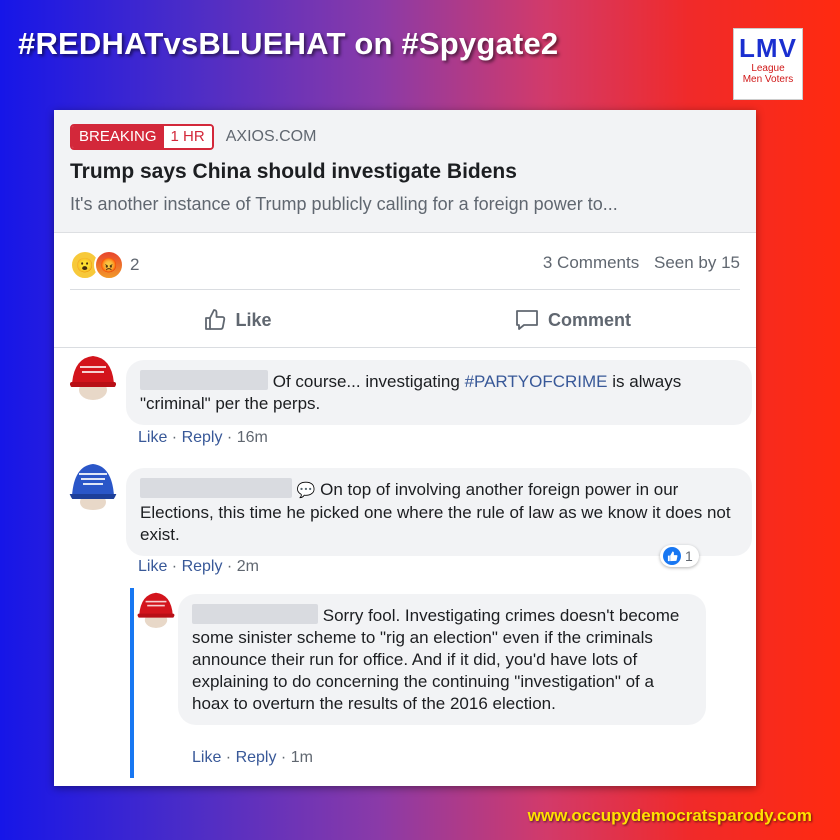 Image resolution: width=840 pixels, height=840 pixels. I want to click on like-button-label: Like, so click(253, 319).